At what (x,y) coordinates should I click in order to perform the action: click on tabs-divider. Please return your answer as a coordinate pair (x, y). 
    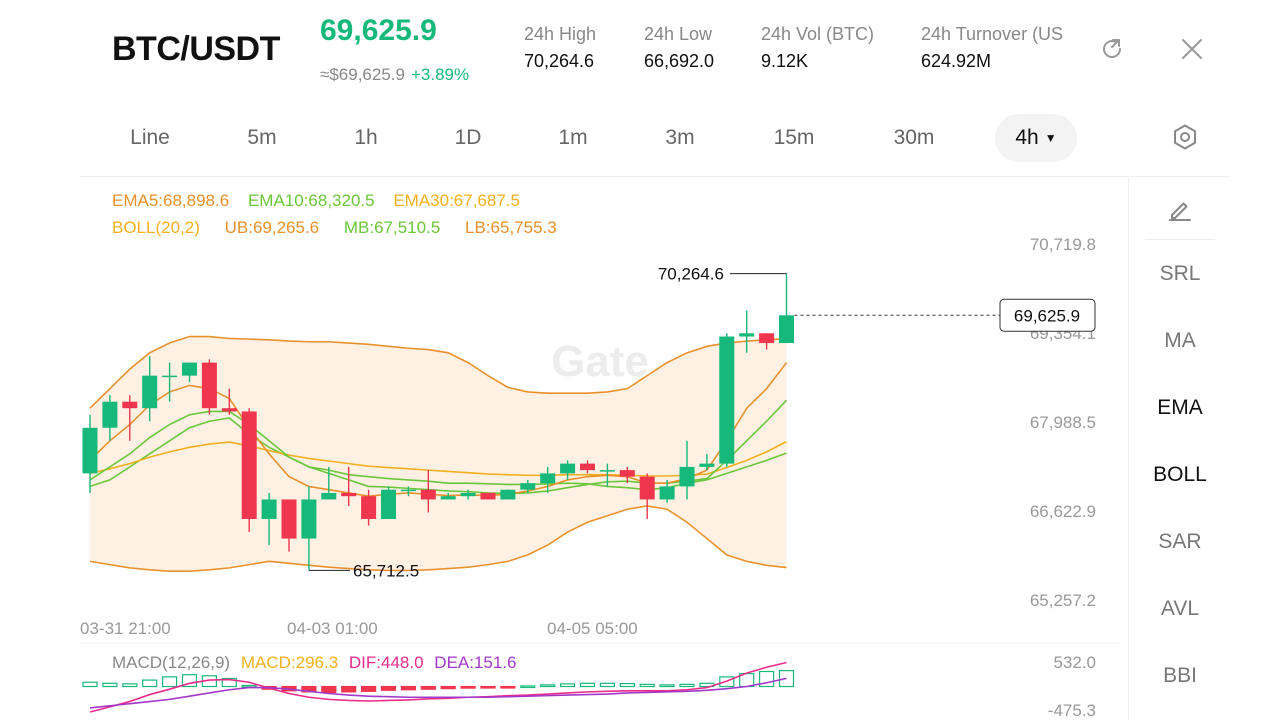
    Looking at the image, I should click on (655, 176).